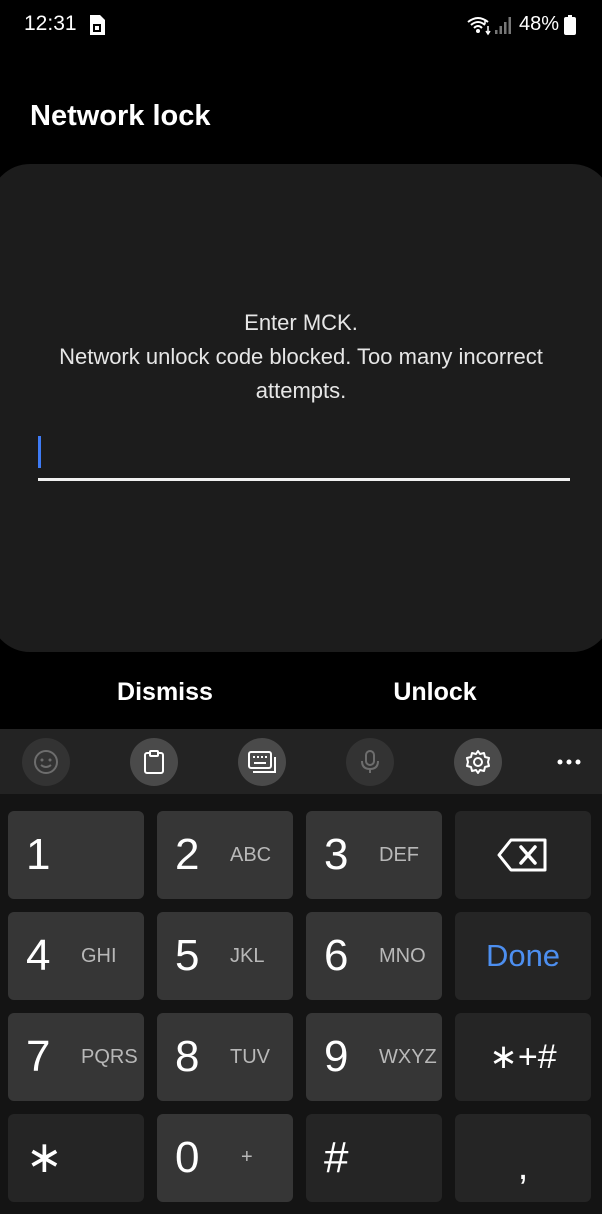 The height and width of the screenshot is (1214, 602). I want to click on key-4-letters: GHI, so click(99, 956).